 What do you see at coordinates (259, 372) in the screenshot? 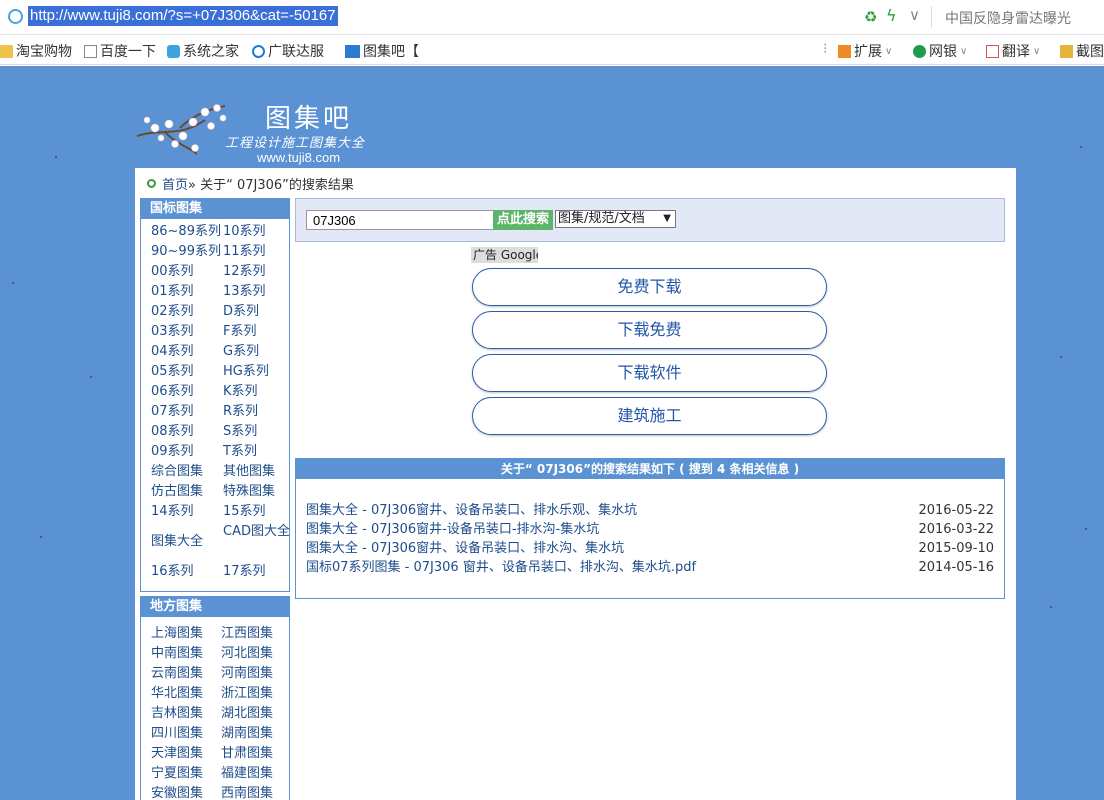
I see `series-link: HG系列` at bounding box center [259, 372].